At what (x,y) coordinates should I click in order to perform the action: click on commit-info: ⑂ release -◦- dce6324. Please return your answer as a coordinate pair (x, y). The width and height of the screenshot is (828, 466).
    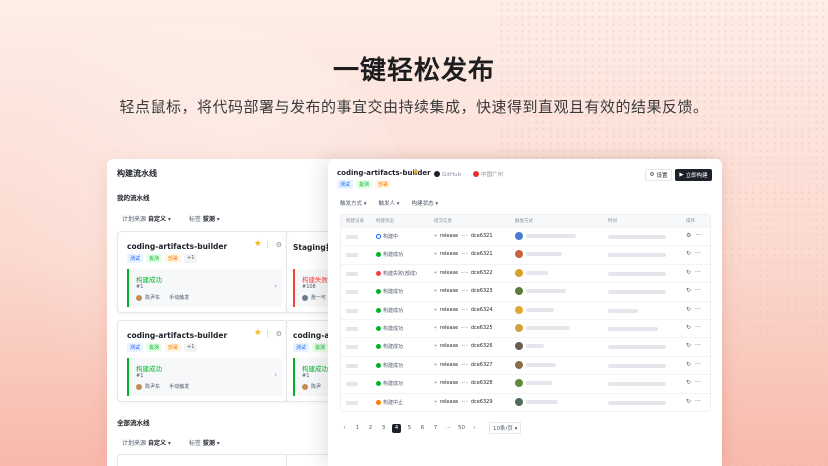
    Looking at the image, I should click on (463, 310).